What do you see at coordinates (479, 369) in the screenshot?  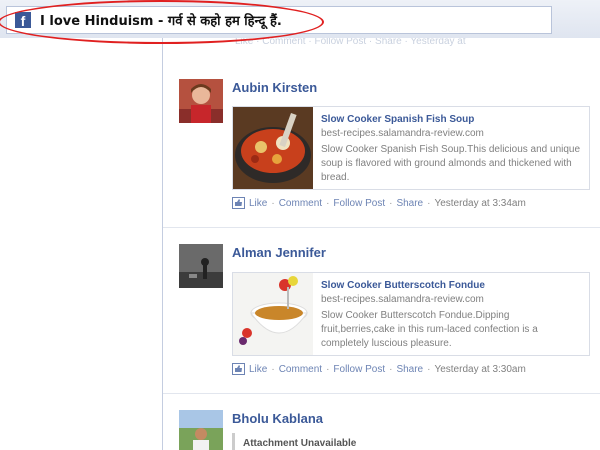 I see `post-timestamp: Yesterday at 3:30am` at bounding box center [479, 369].